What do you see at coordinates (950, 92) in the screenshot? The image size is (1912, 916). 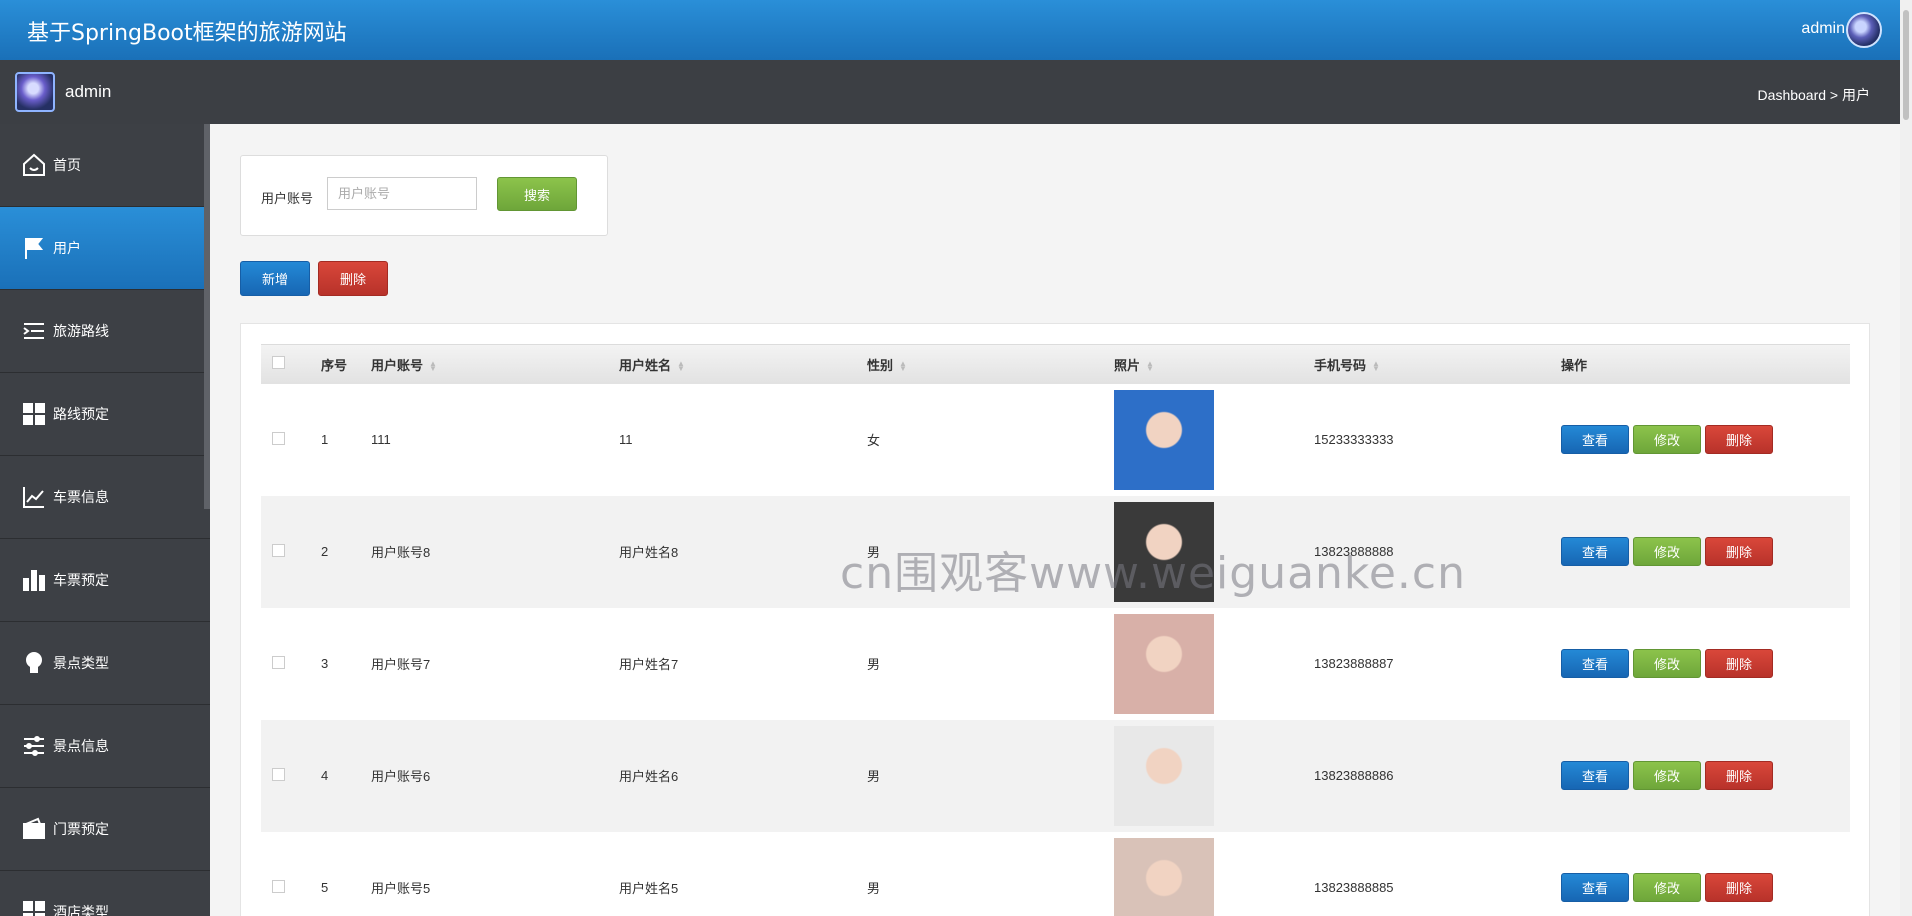 I see `user-bar: admin Dashboard > 用户` at bounding box center [950, 92].